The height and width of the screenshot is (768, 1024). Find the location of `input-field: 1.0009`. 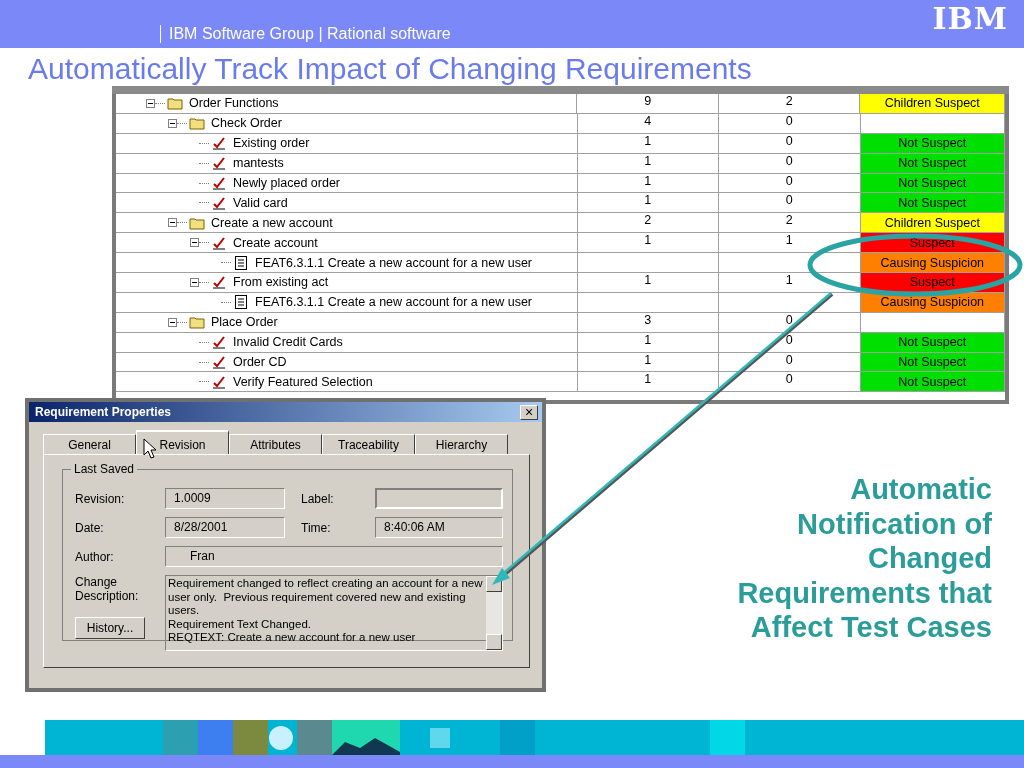

input-field: 1.0009 is located at coordinates (225, 498).